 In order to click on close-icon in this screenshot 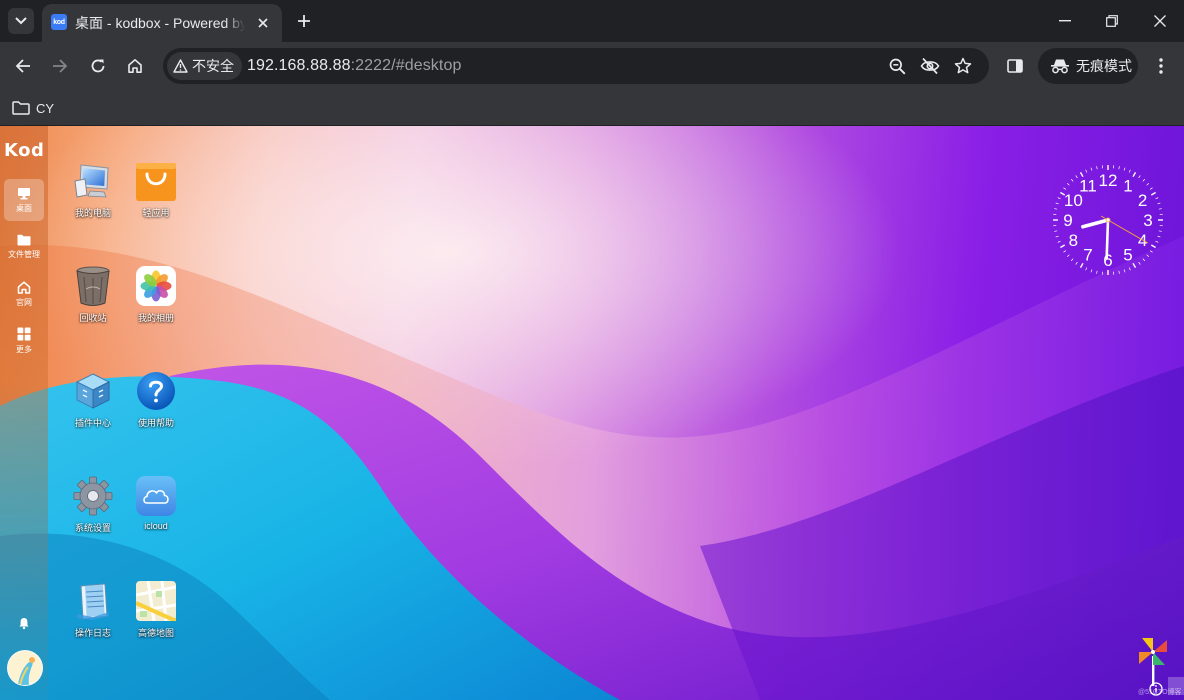, I will do `click(263, 23)`.